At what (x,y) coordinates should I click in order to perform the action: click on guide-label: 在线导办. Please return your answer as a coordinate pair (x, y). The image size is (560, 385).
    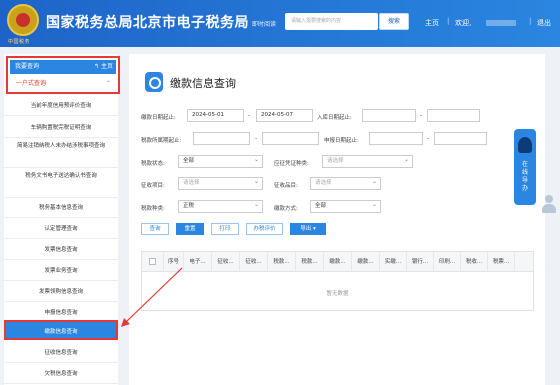
    Looking at the image, I should click on (524, 176).